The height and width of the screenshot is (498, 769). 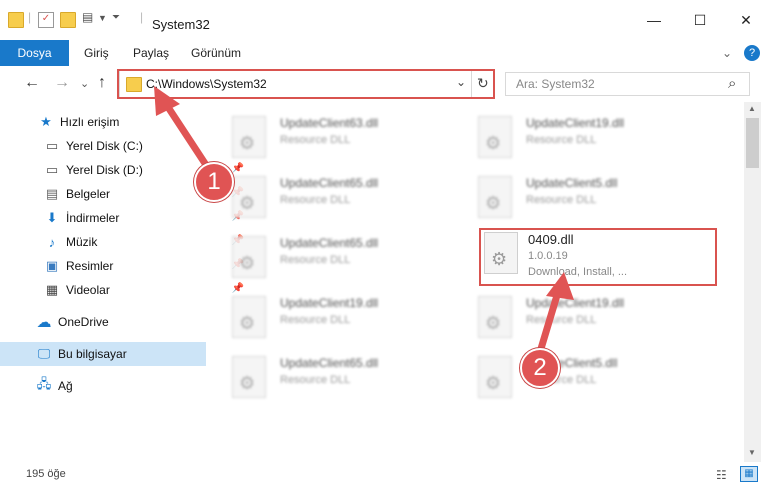 I want to click on callout-badge-1: 1, so click(x=214, y=182).